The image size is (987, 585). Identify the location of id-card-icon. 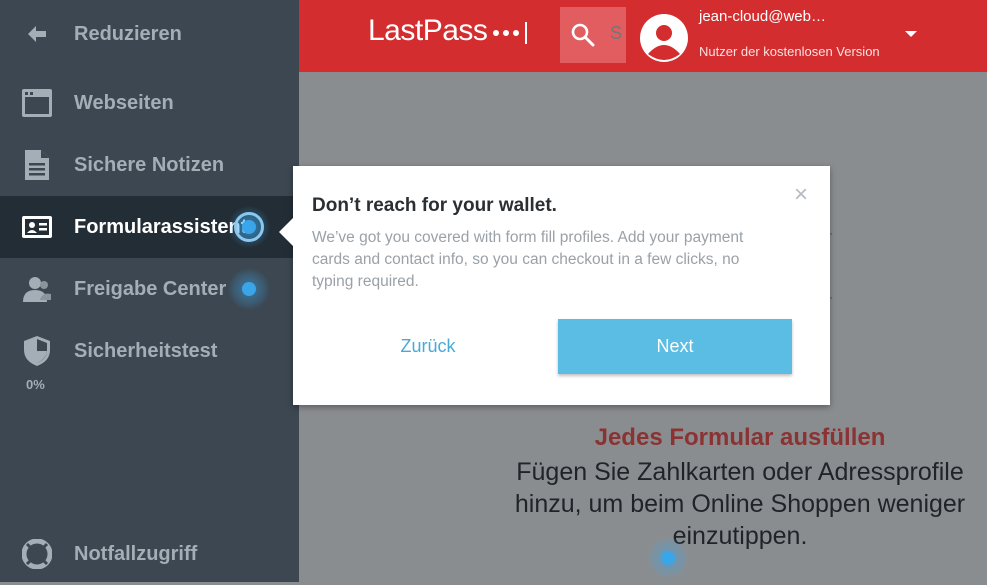
(37, 227).